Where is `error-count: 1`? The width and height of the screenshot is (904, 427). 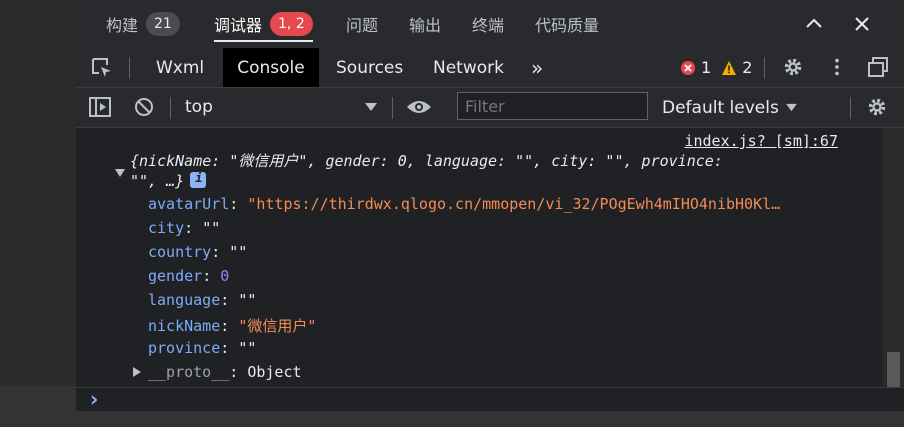
error-count: 1 is located at coordinates (706, 67).